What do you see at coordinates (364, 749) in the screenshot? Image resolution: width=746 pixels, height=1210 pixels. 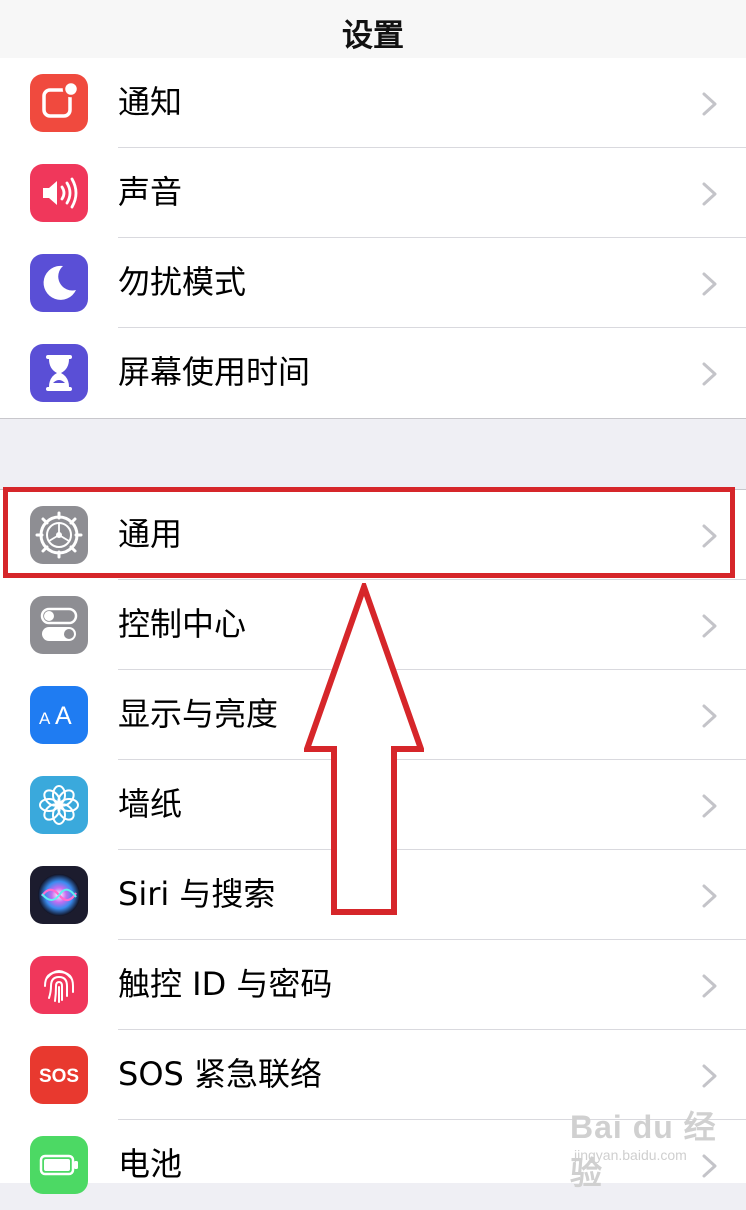 I see `annotation-arrow-icon` at bounding box center [364, 749].